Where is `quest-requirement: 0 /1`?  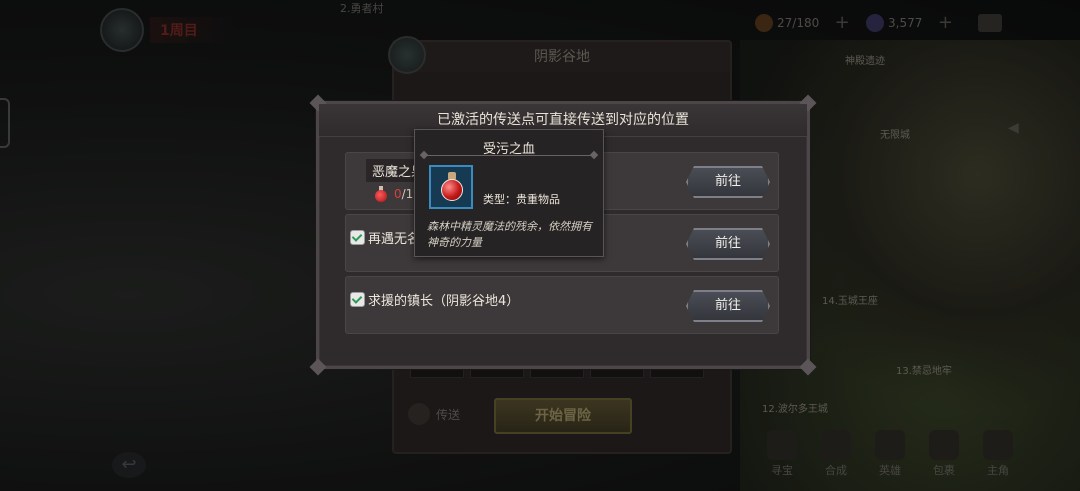
quest-requirement: 0 /1 is located at coordinates (393, 194).